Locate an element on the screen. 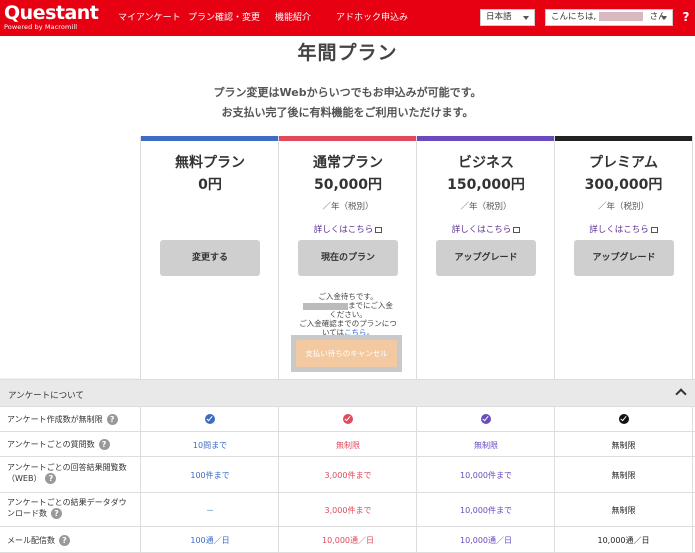 Image resolution: width=695 pixels, height=553 pixels. questant-logo: Questant Powered by Macromill is located at coordinates (51, 16).